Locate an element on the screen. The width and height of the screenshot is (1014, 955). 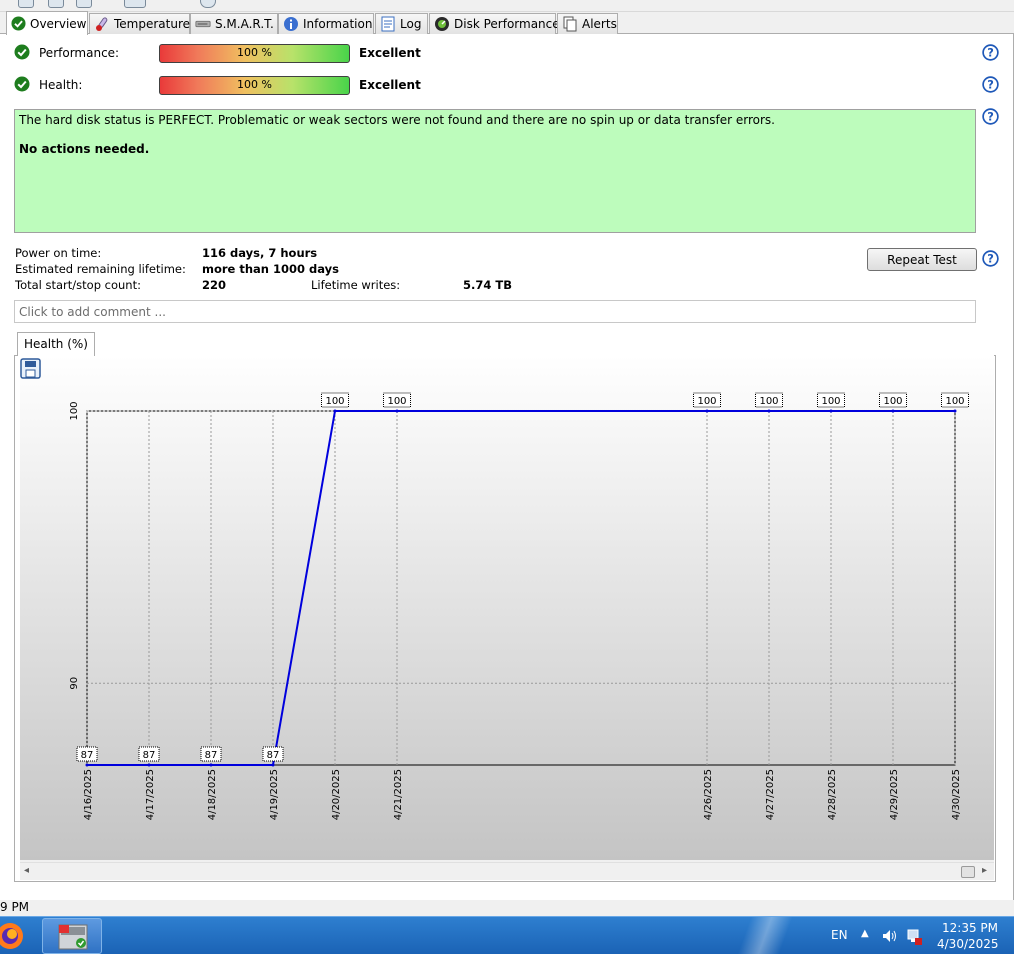
tab-smart: S.M.A.R.T. is located at coordinates (234, 23).